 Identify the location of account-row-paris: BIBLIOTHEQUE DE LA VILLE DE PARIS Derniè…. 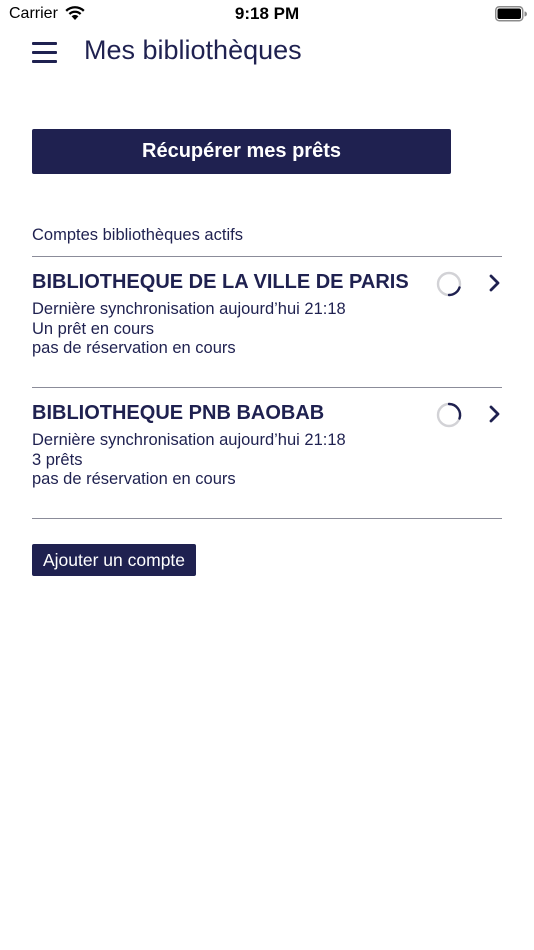
(267, 322).